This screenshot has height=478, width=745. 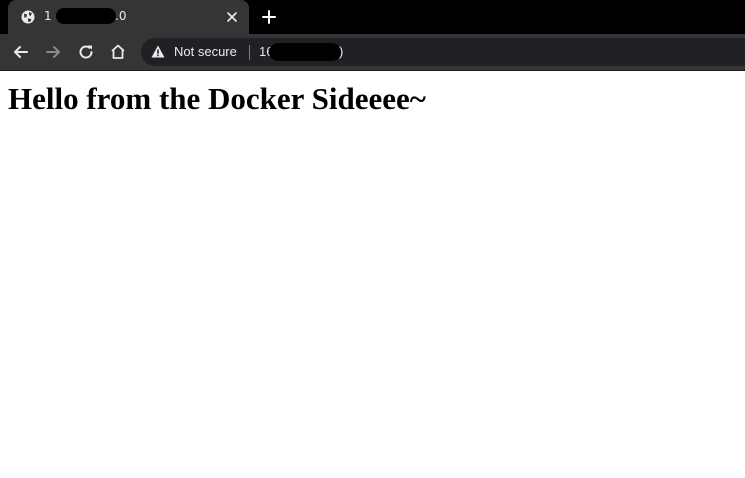 I want to click on new-tab-button, so click(x=269, y=17).